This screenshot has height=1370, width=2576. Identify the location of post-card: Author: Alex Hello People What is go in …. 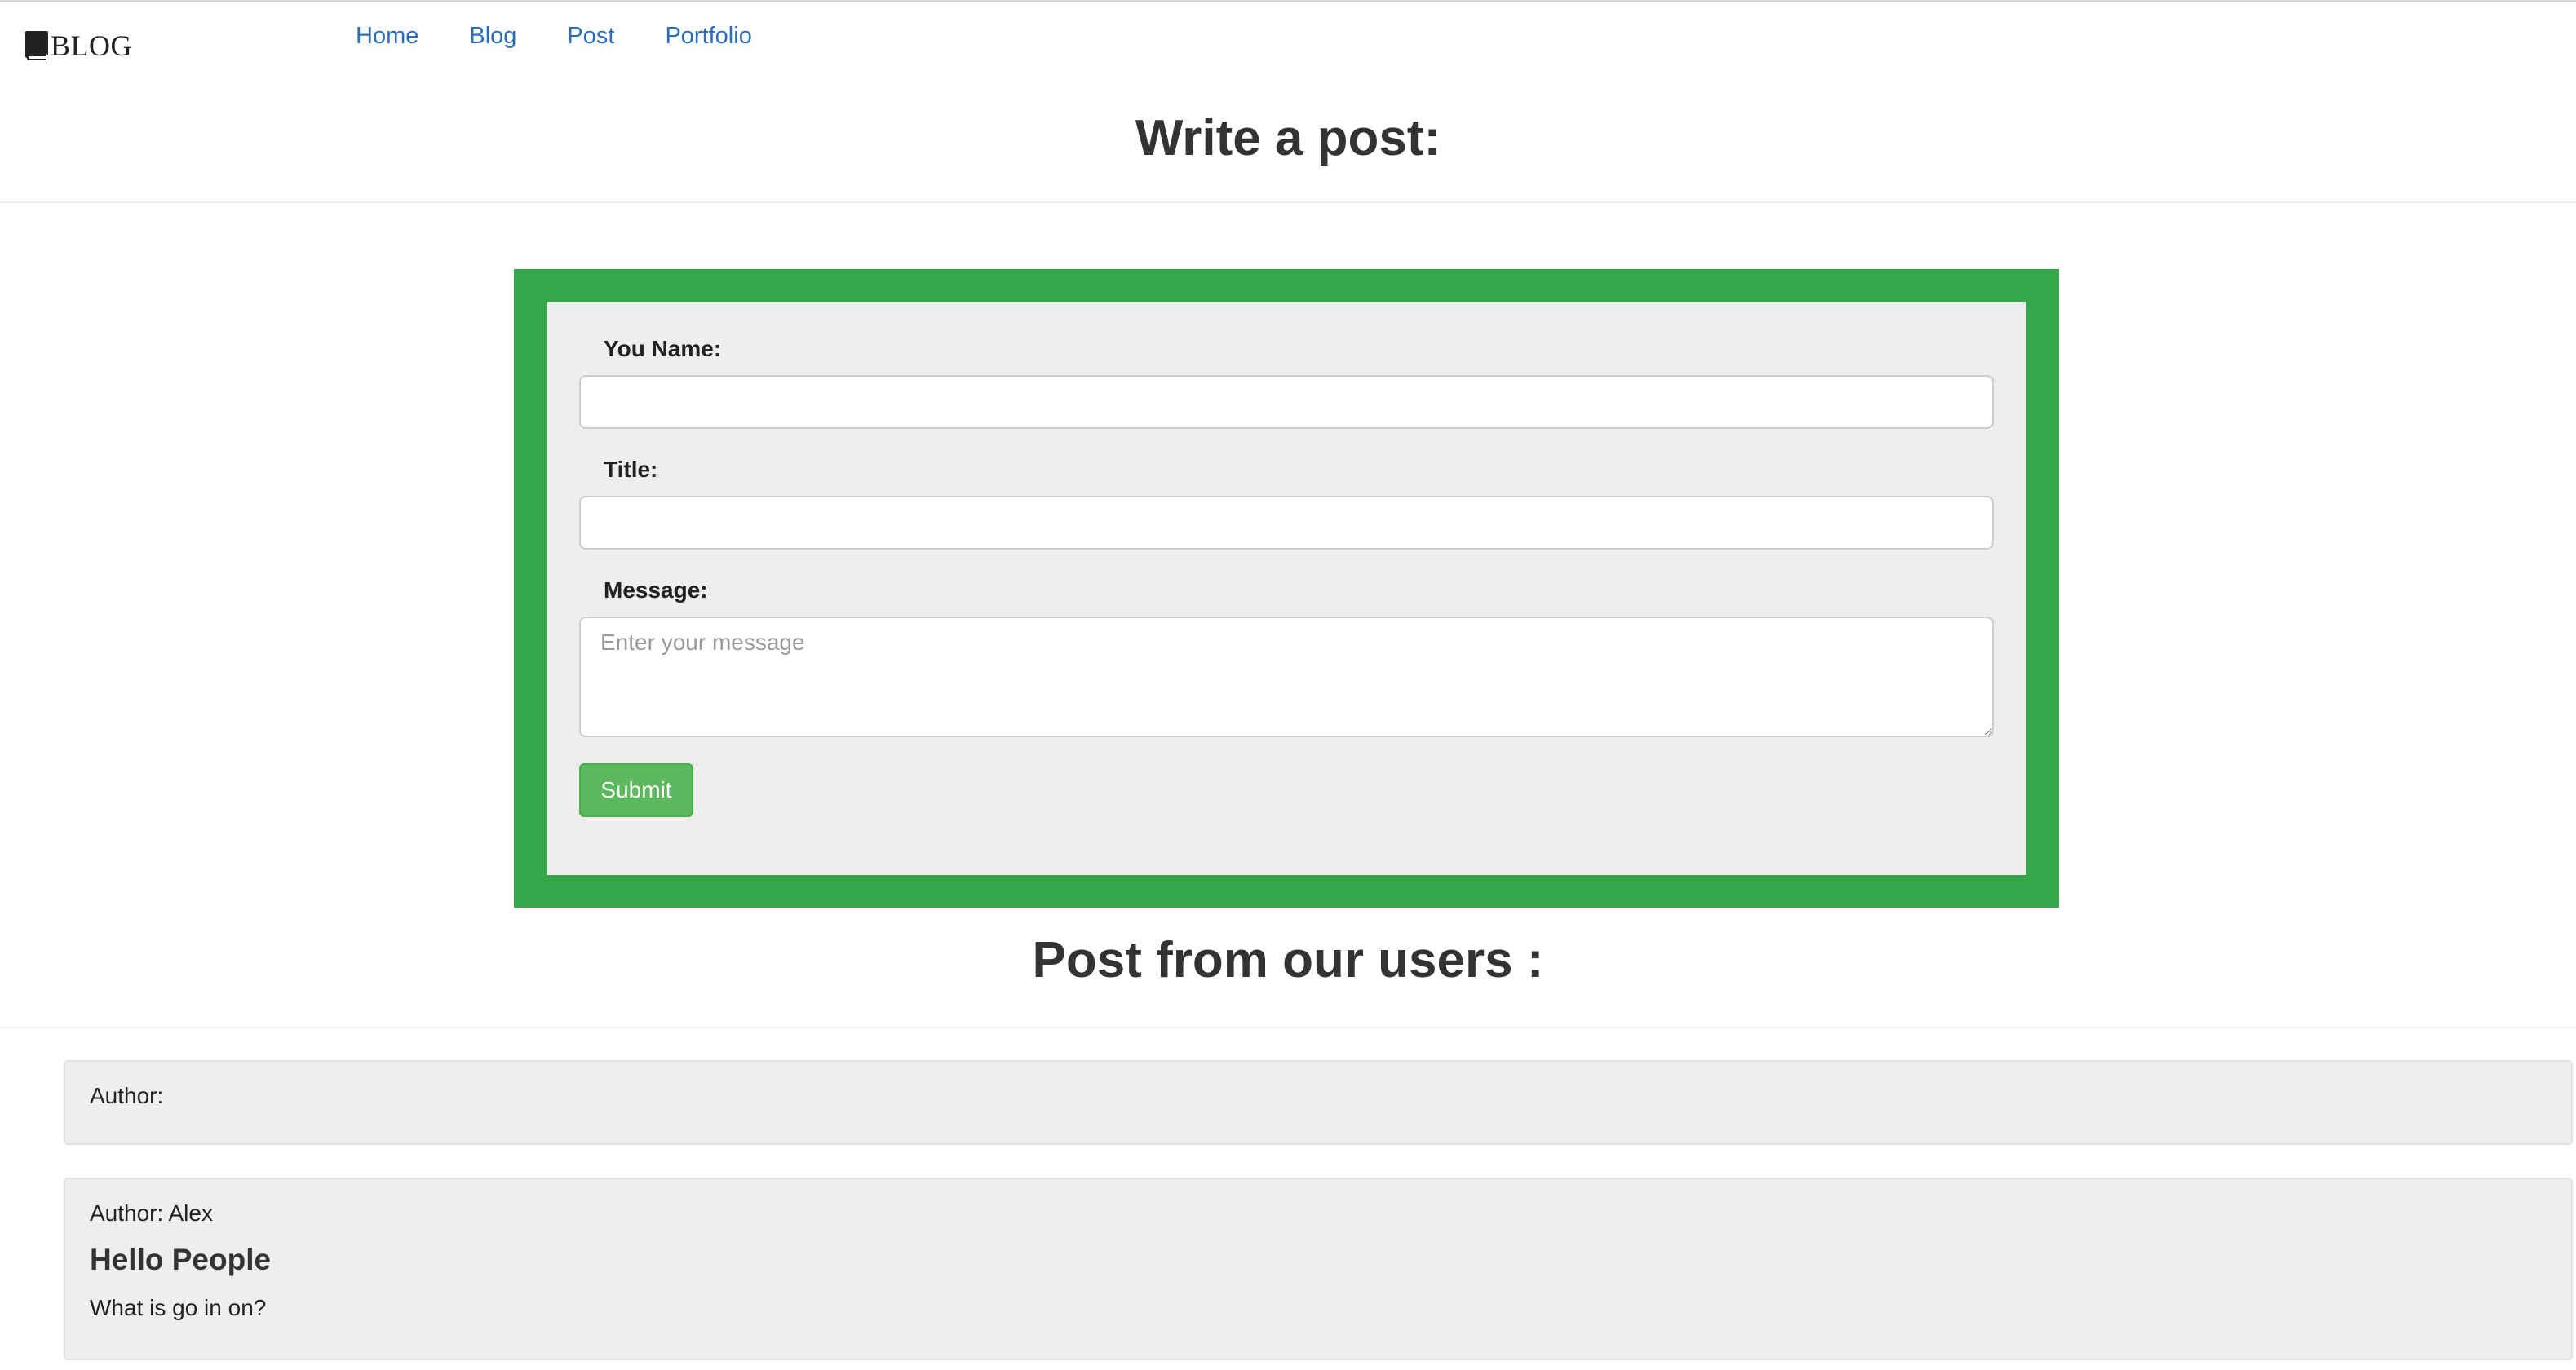
(1318, 1269).